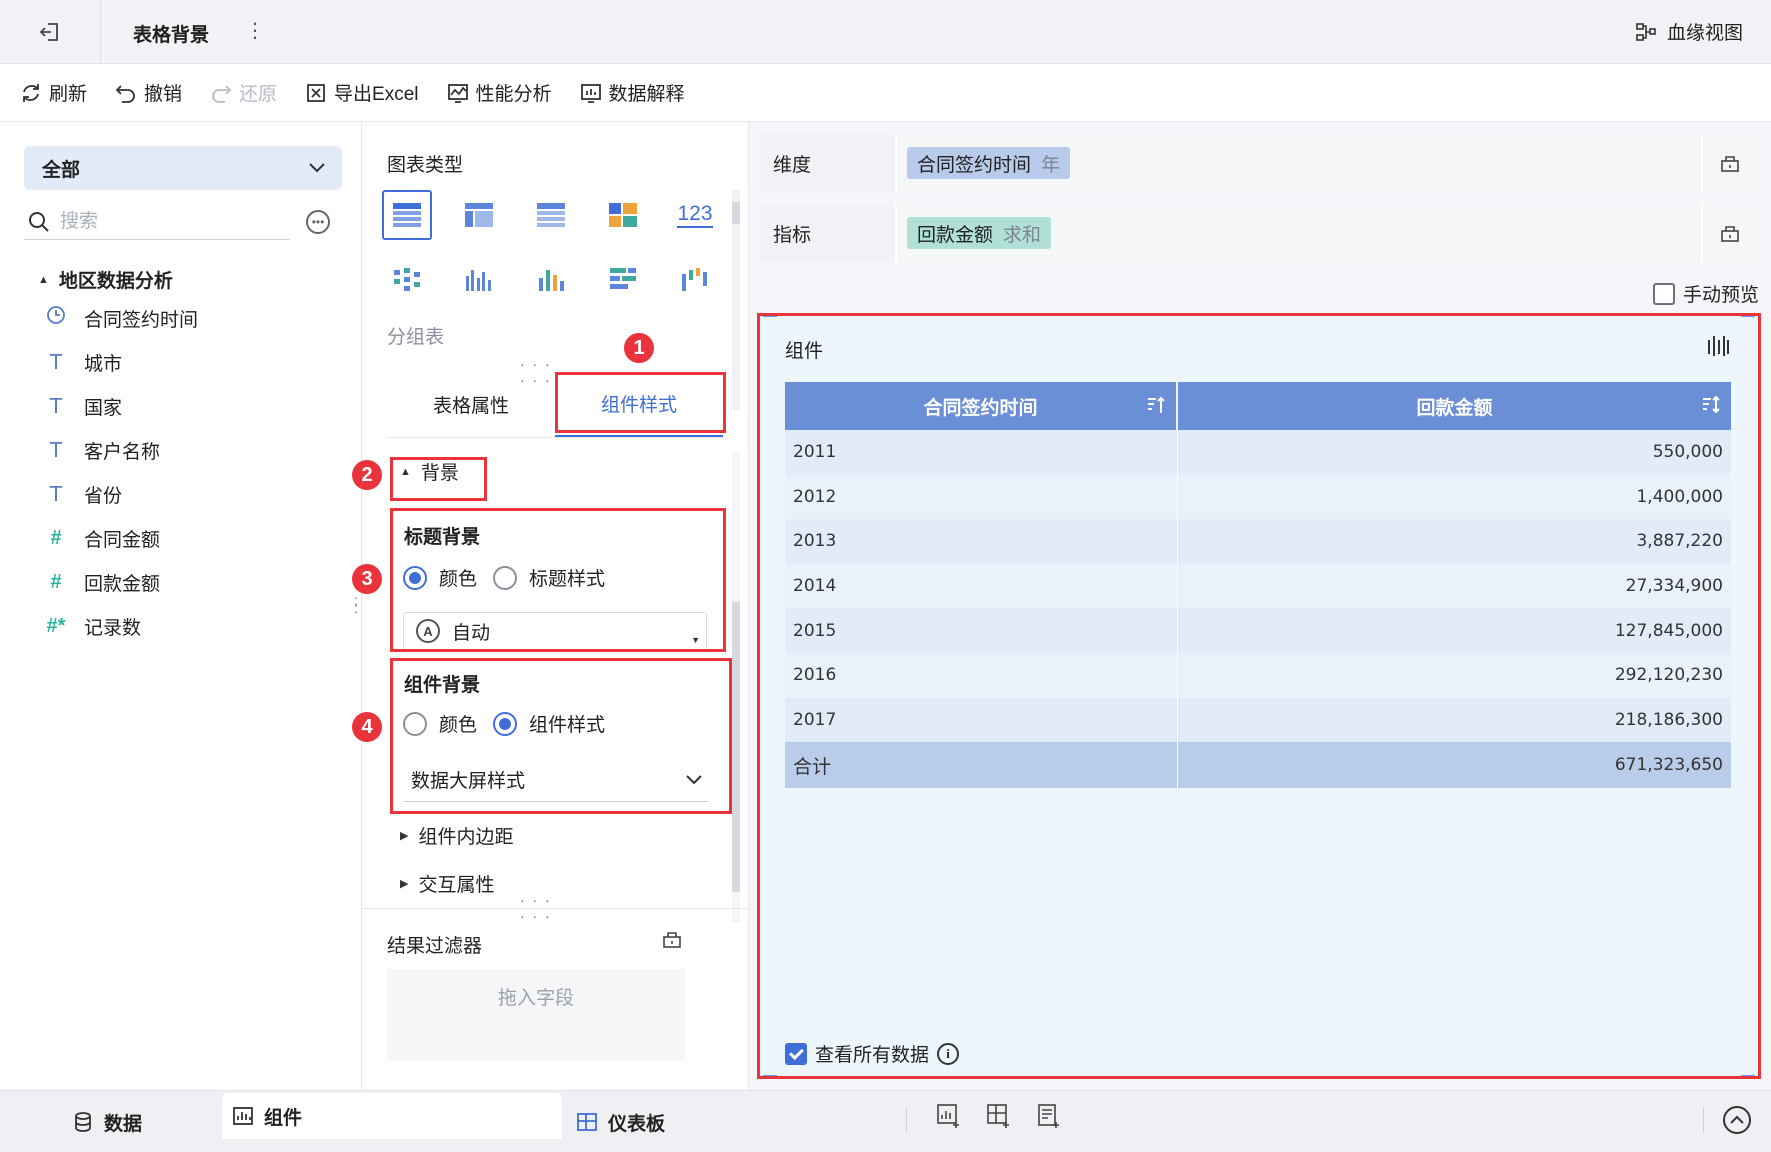  What do you see at coordinates (551, 279) in the screenshot?
I see `column-chart-icon` at bounding box center [551, 279].